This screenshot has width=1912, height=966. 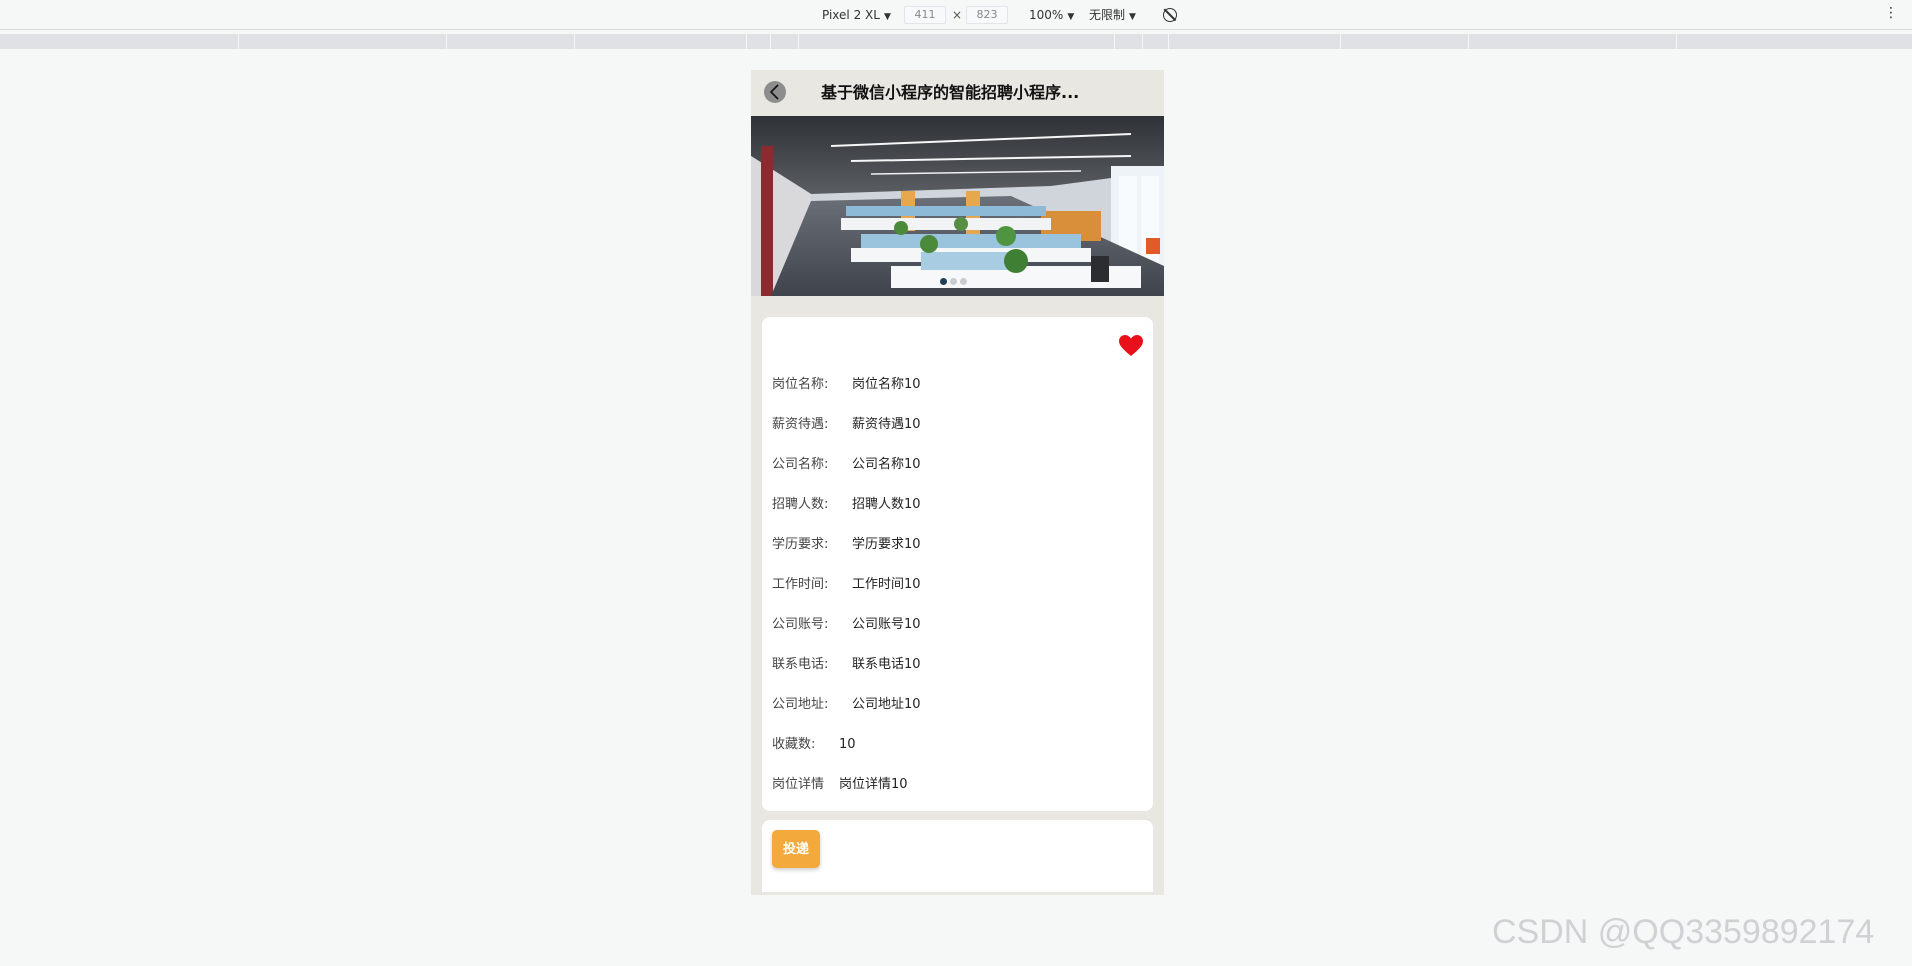 What do you see at coordinates (846, 385) in the screenshot?
I see `detail-row-position: 岗位名称: 岗位名称10` at bounding box center [846, 385].